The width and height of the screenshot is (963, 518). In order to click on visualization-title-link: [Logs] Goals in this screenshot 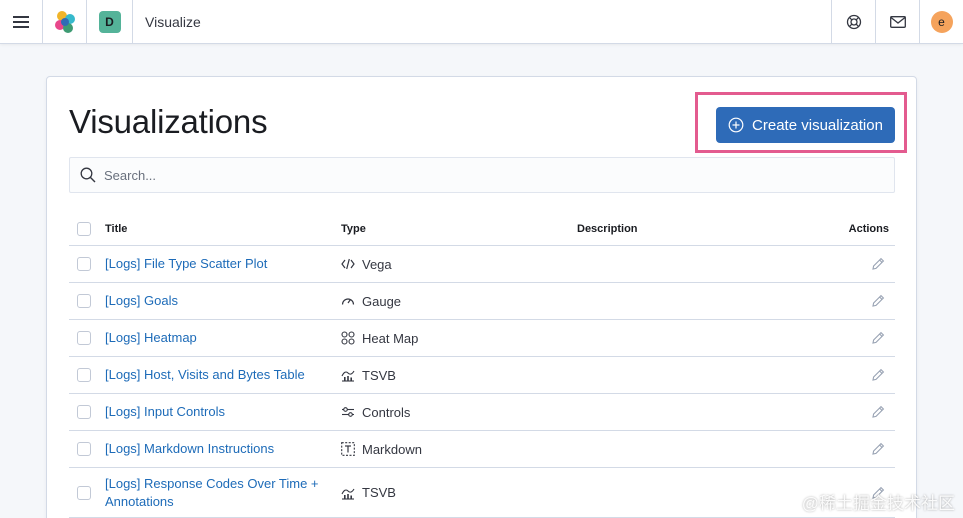, I will do `click(141, 300)`.